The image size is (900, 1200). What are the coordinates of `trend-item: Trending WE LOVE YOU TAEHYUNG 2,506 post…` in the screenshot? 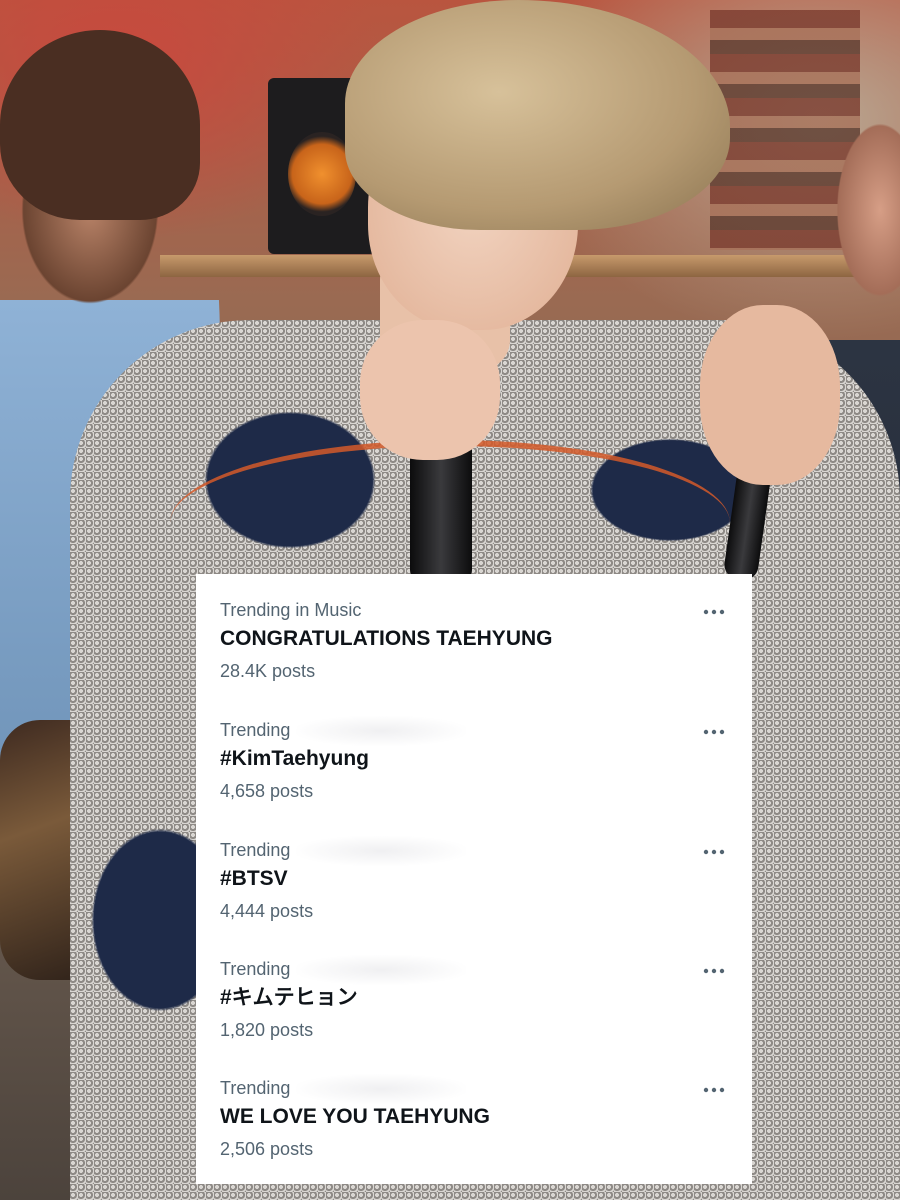 It's located at (474, 1131).